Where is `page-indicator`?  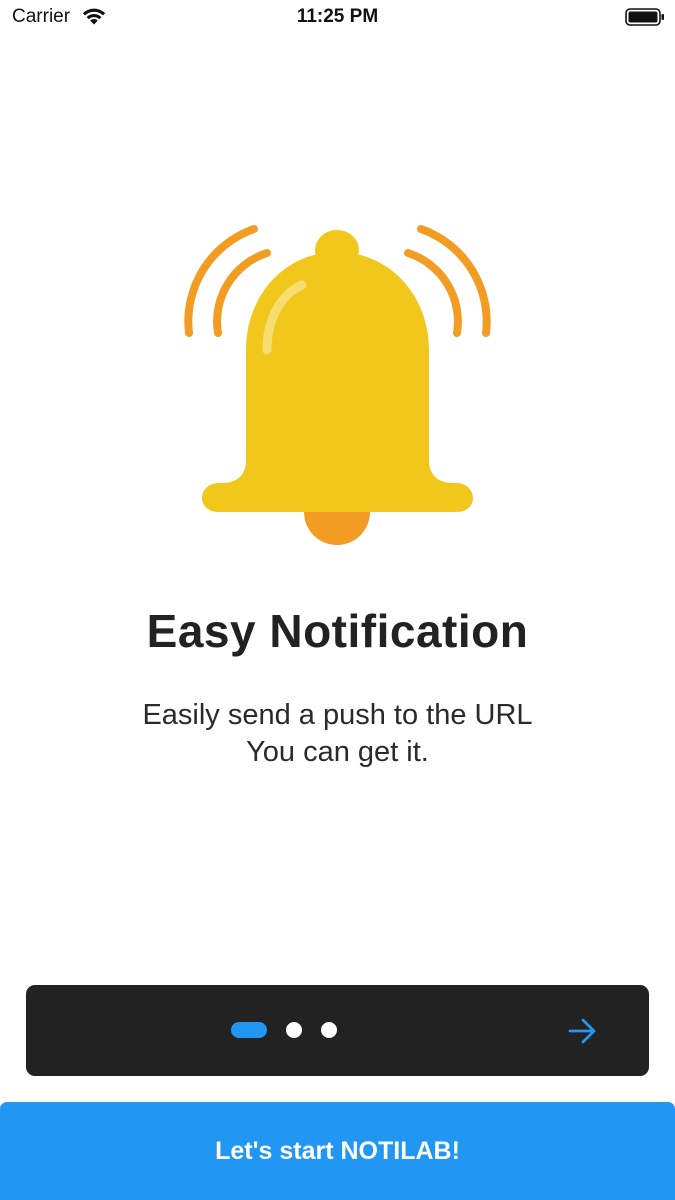
page-indicator is located at coordinates (284, 1030).